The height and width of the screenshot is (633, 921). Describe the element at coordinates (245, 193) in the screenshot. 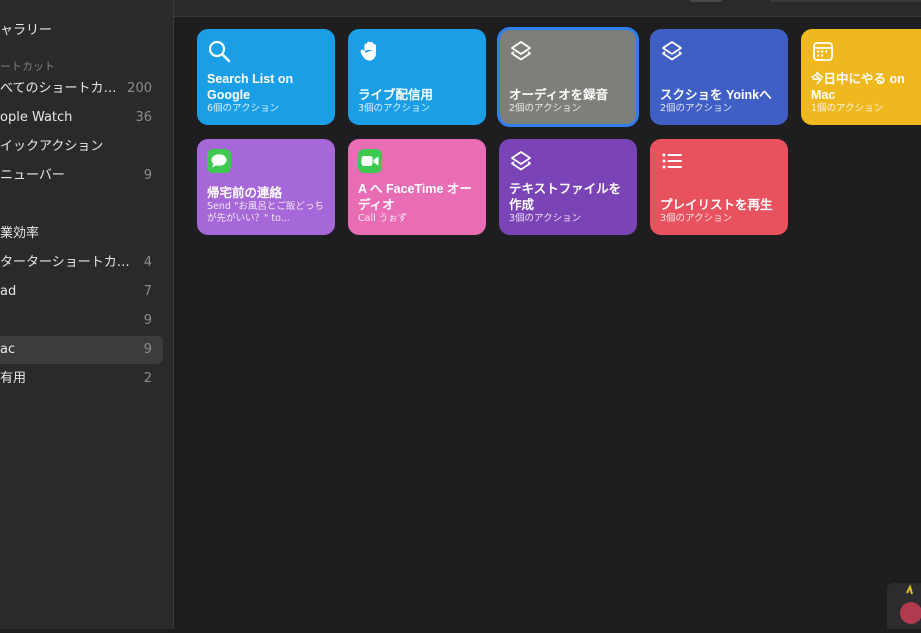

I see `shortcut-title: 帰宅前の連絡` at that location.